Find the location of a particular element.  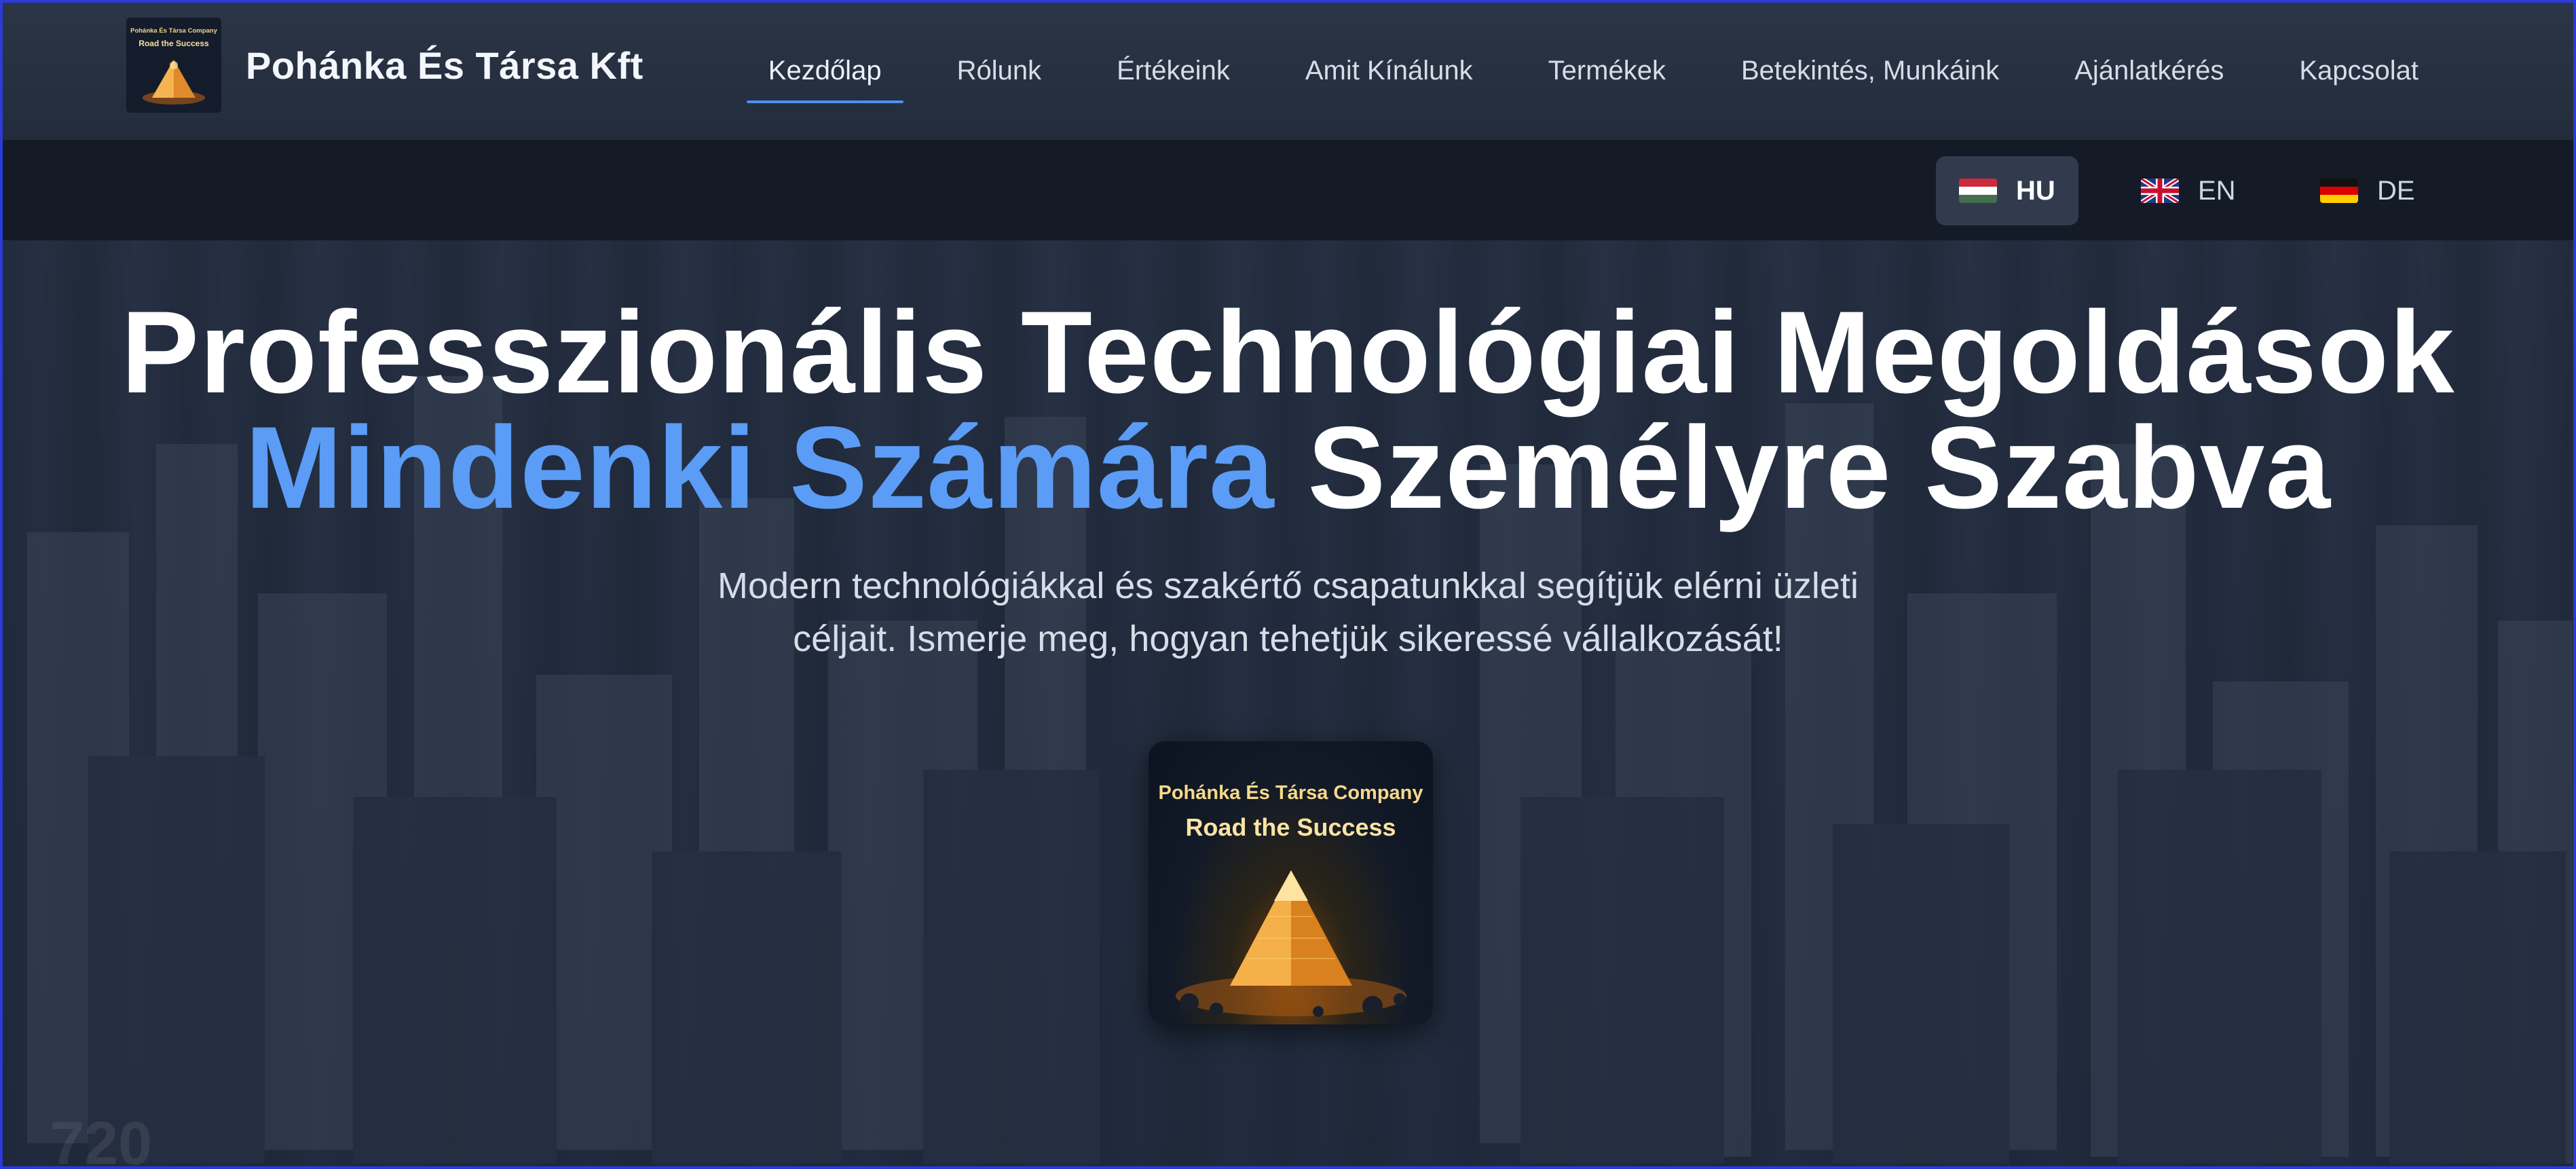

nav-item-ajanlatkeres: Ajánlatkérés is located at coordinates (2149, 70).